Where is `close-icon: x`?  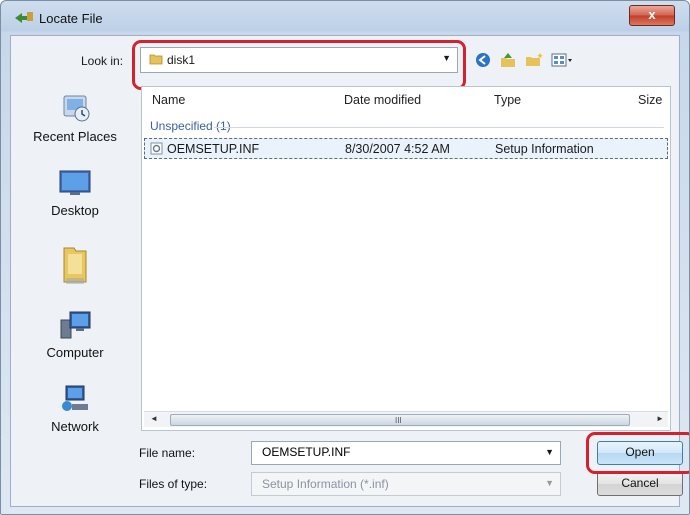 close-icon: x is located at coordinates (652, 14).